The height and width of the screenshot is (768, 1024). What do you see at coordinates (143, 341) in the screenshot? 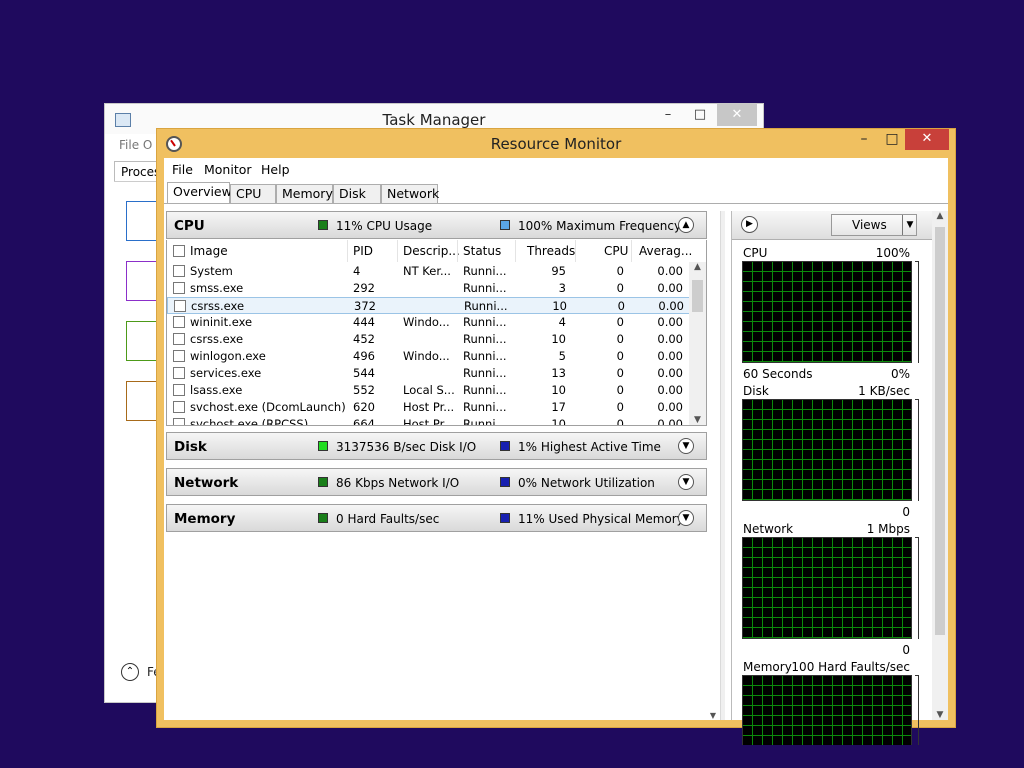
I see `disk-tile` at bounding box center [143, 341].